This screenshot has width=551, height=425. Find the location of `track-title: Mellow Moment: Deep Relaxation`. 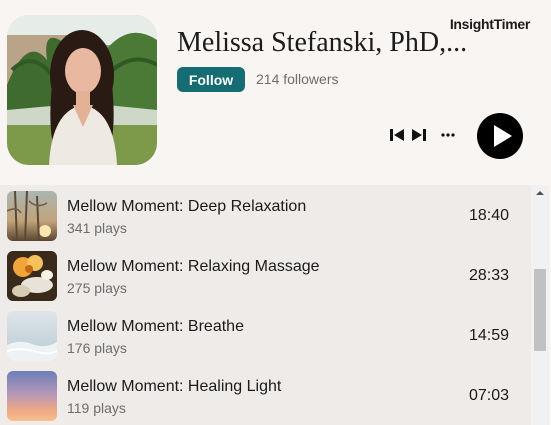

track-title: Mellow Moment: Deep Relaxation is located at coordinates (187, 206).